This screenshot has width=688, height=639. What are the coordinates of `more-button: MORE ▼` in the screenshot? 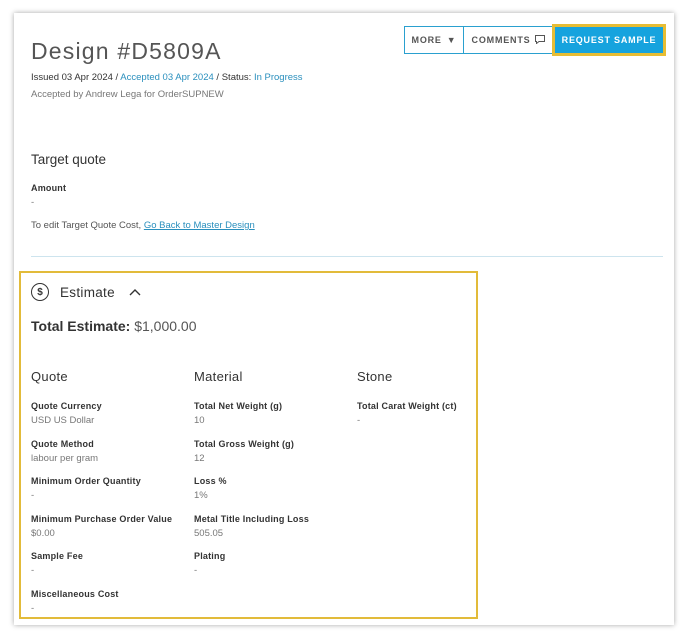 It's located at (434, 40).